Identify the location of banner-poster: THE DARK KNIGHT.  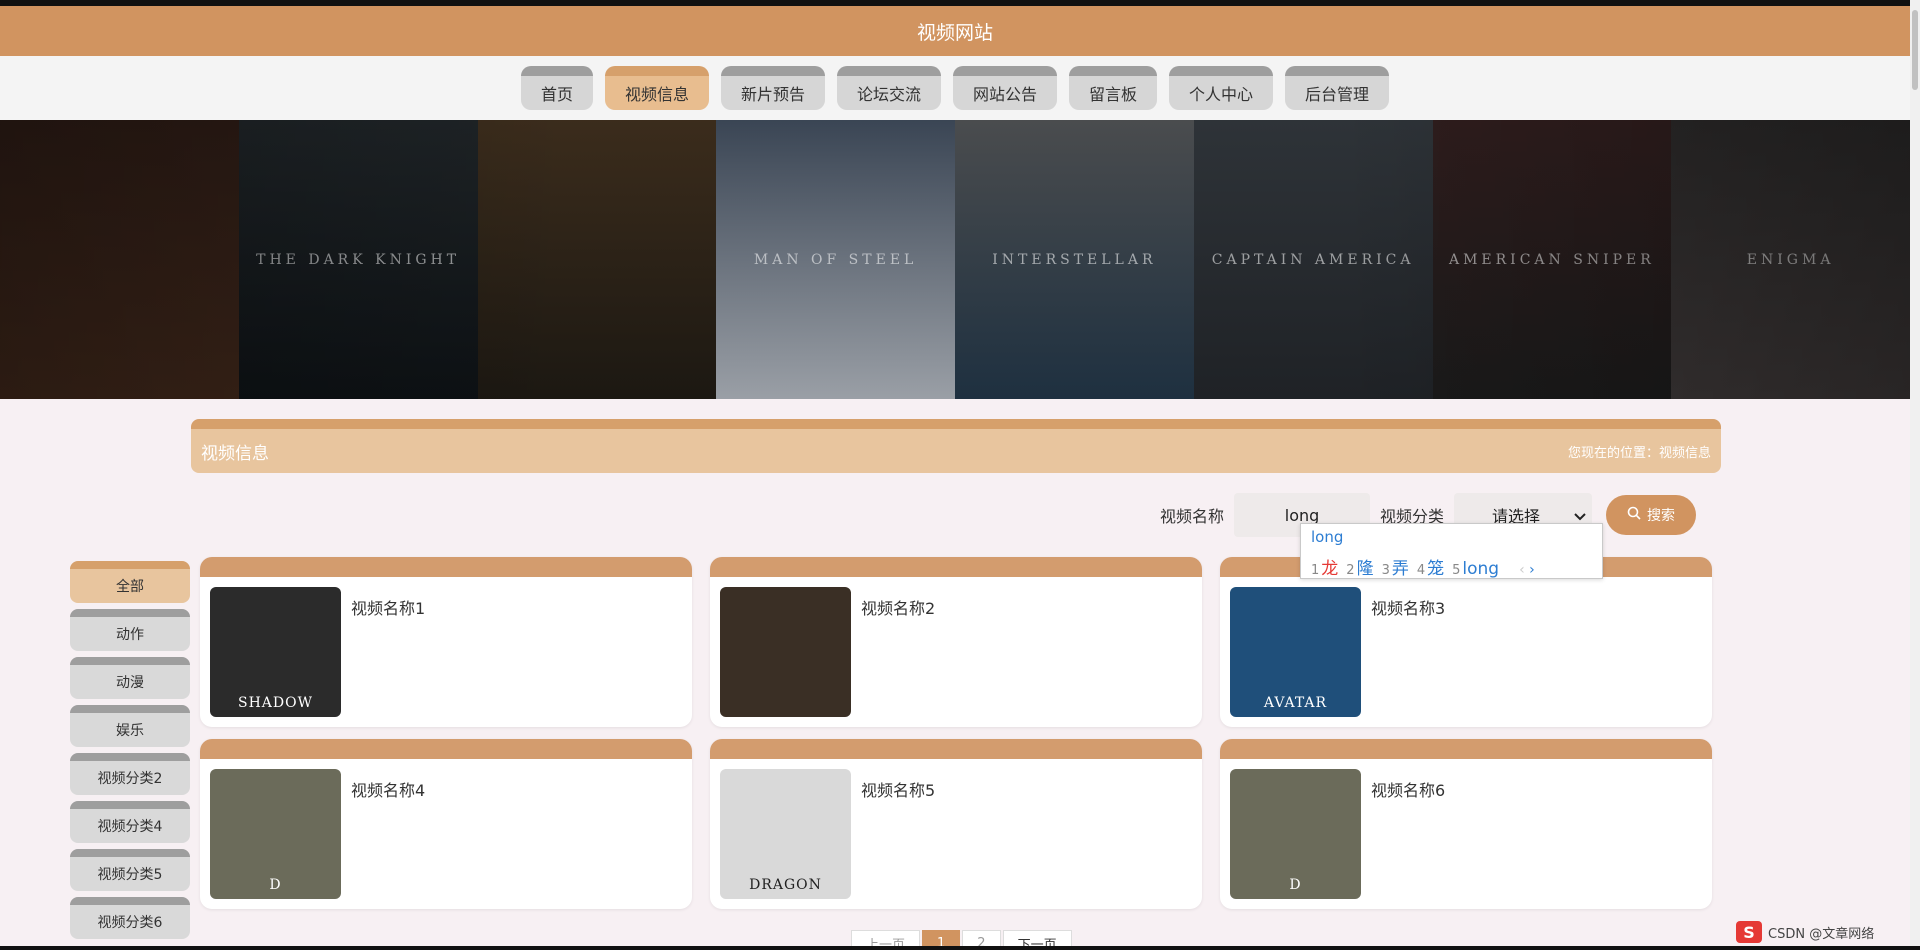
(358, 259).